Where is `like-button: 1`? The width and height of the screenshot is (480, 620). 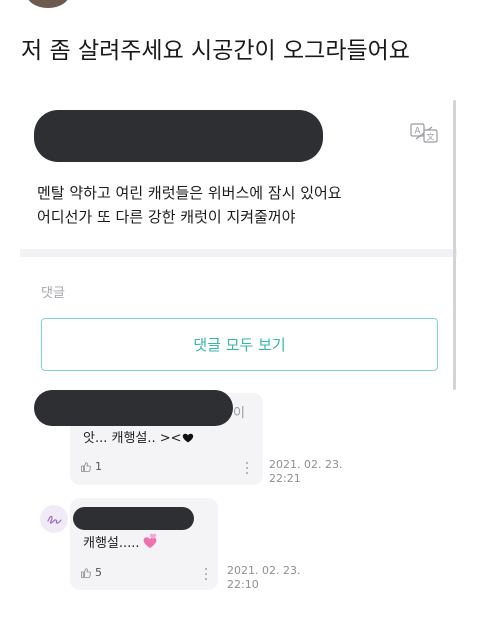 like-button: 1 is located at coordinates (91, 466).